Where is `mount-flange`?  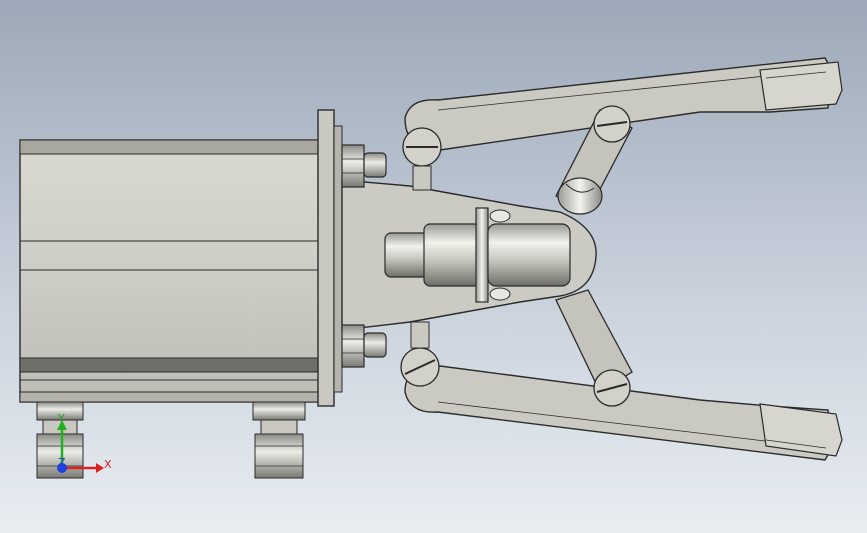 mount-flange is located at coordinates (330, 258).